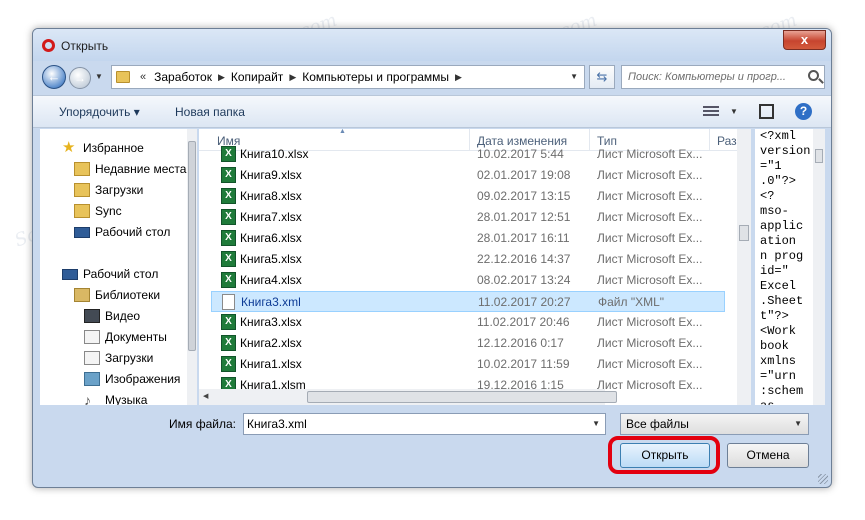 The image size is (865, 520). I want to click on file-name: Книга6.xlsx, so click(271, 238).